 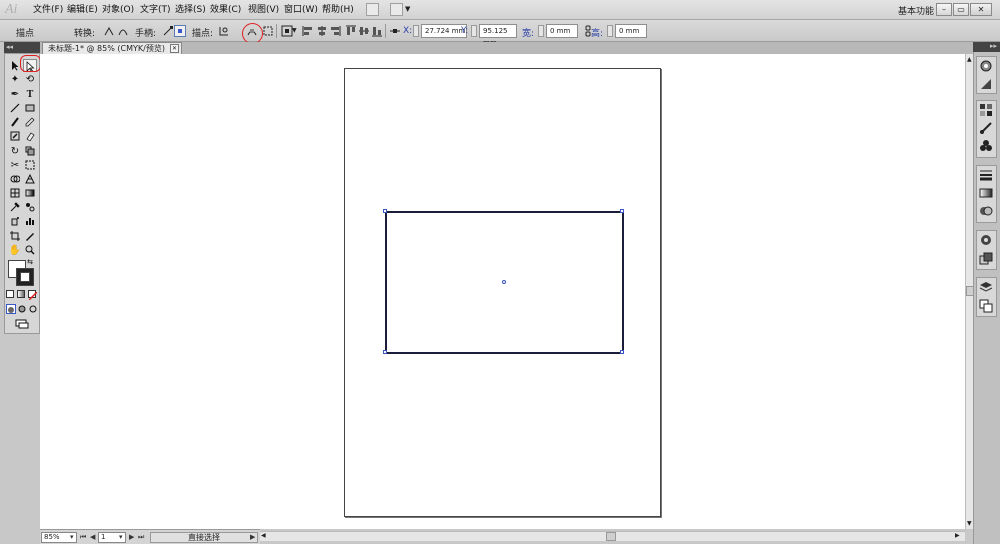 What do you see at coordinates (372, 9) in the screenshot?
I see `bridge-icon` at bounding box center [372, 9].